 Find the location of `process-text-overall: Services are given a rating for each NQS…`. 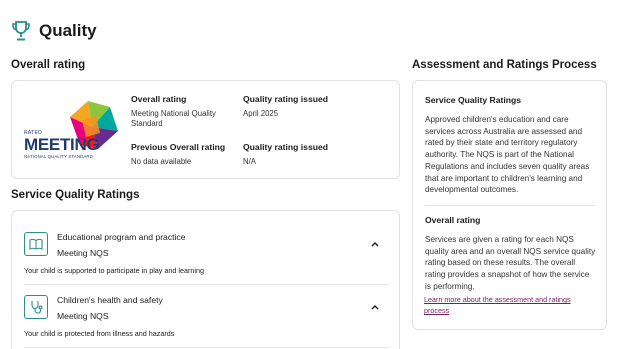

process-text-overall: Services are given a rating for each NQS… is located at coordinates (510, 263).